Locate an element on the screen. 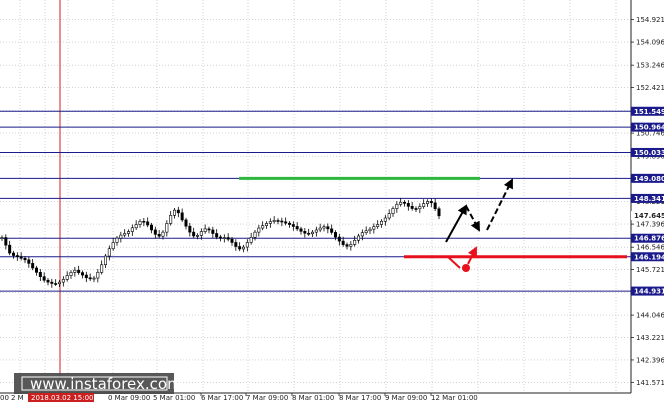 Image resolution: width=664 pixels, height=407 pixels. time-tick-label: 8 Mar 01:00 is located at coordinates (313, 398).